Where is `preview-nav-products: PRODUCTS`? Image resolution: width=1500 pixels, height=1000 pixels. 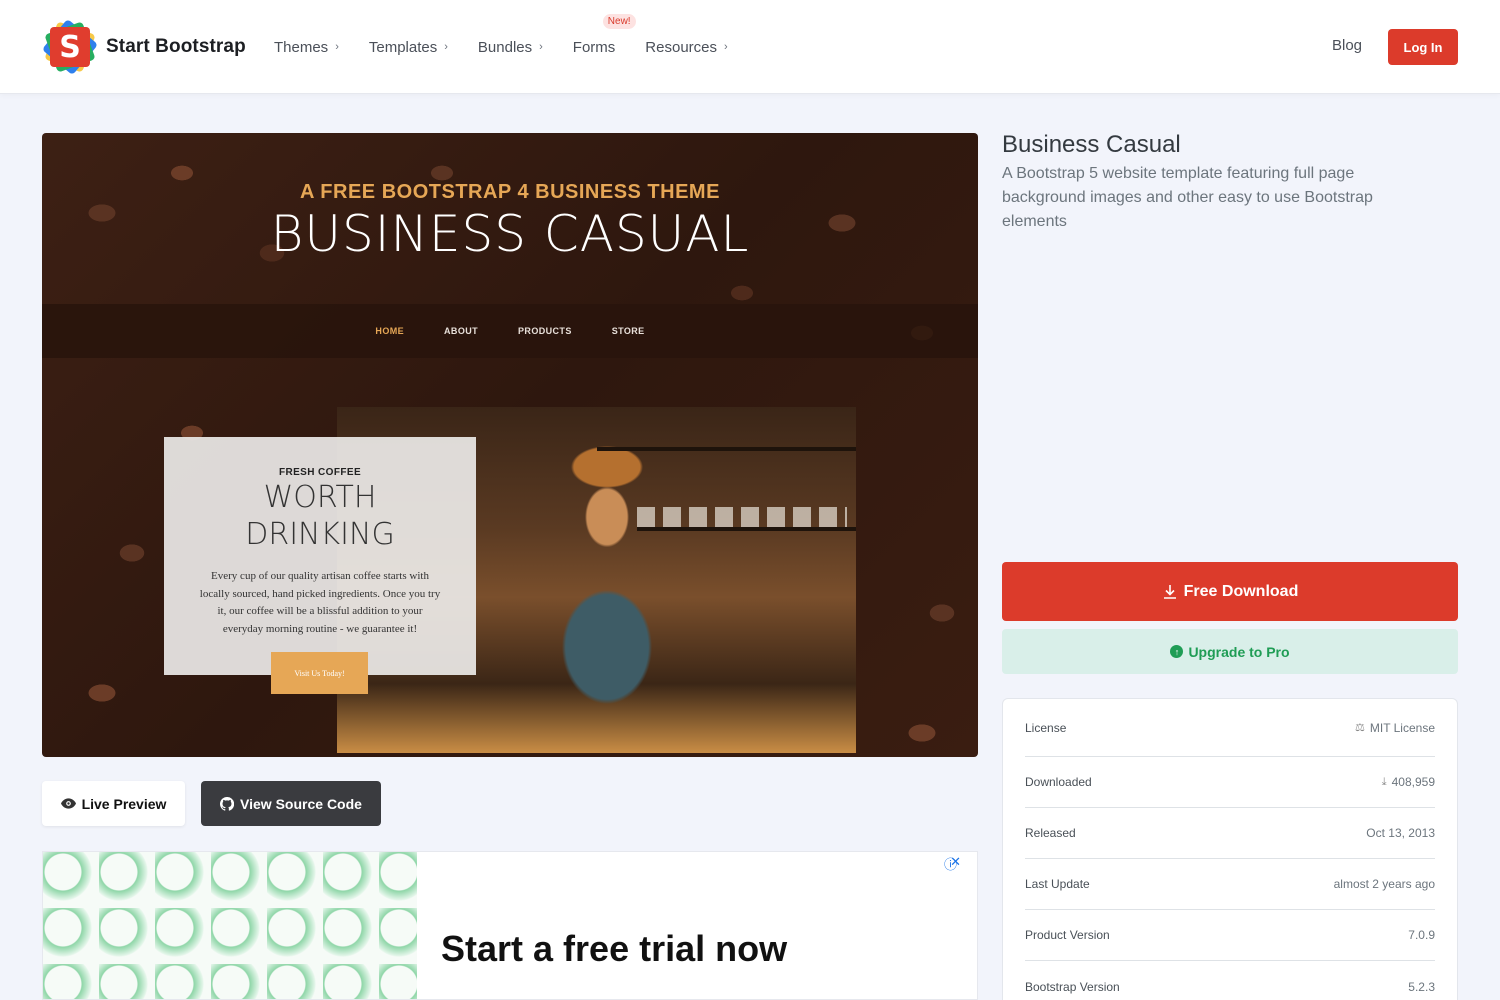 preview-nav-products: PRODUCTS is located at coordinates (545, 331).